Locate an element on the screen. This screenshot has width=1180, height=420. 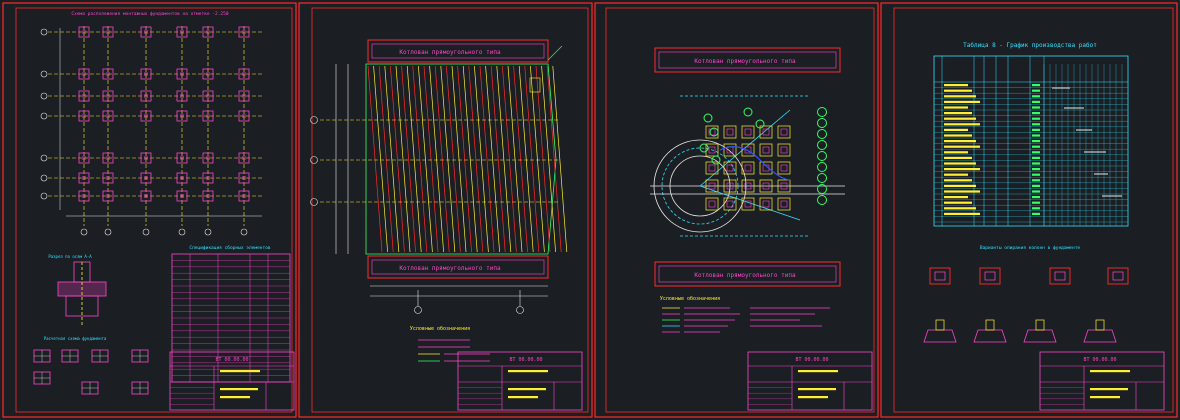
sheet-3-legend is located at coordinates (746, 320).